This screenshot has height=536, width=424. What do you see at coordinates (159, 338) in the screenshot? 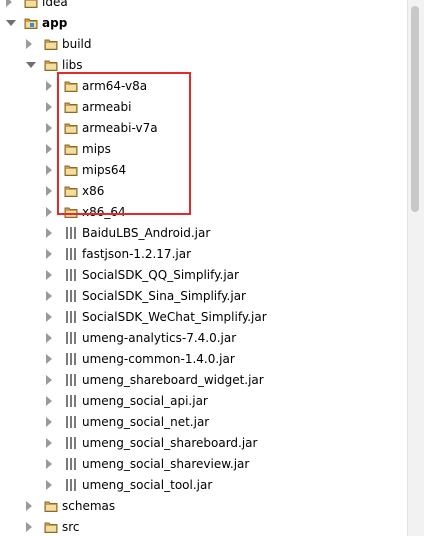
I see `tree-node-label: umeng-analytics-7.4.0.jar` at bounding box center [159, 338].